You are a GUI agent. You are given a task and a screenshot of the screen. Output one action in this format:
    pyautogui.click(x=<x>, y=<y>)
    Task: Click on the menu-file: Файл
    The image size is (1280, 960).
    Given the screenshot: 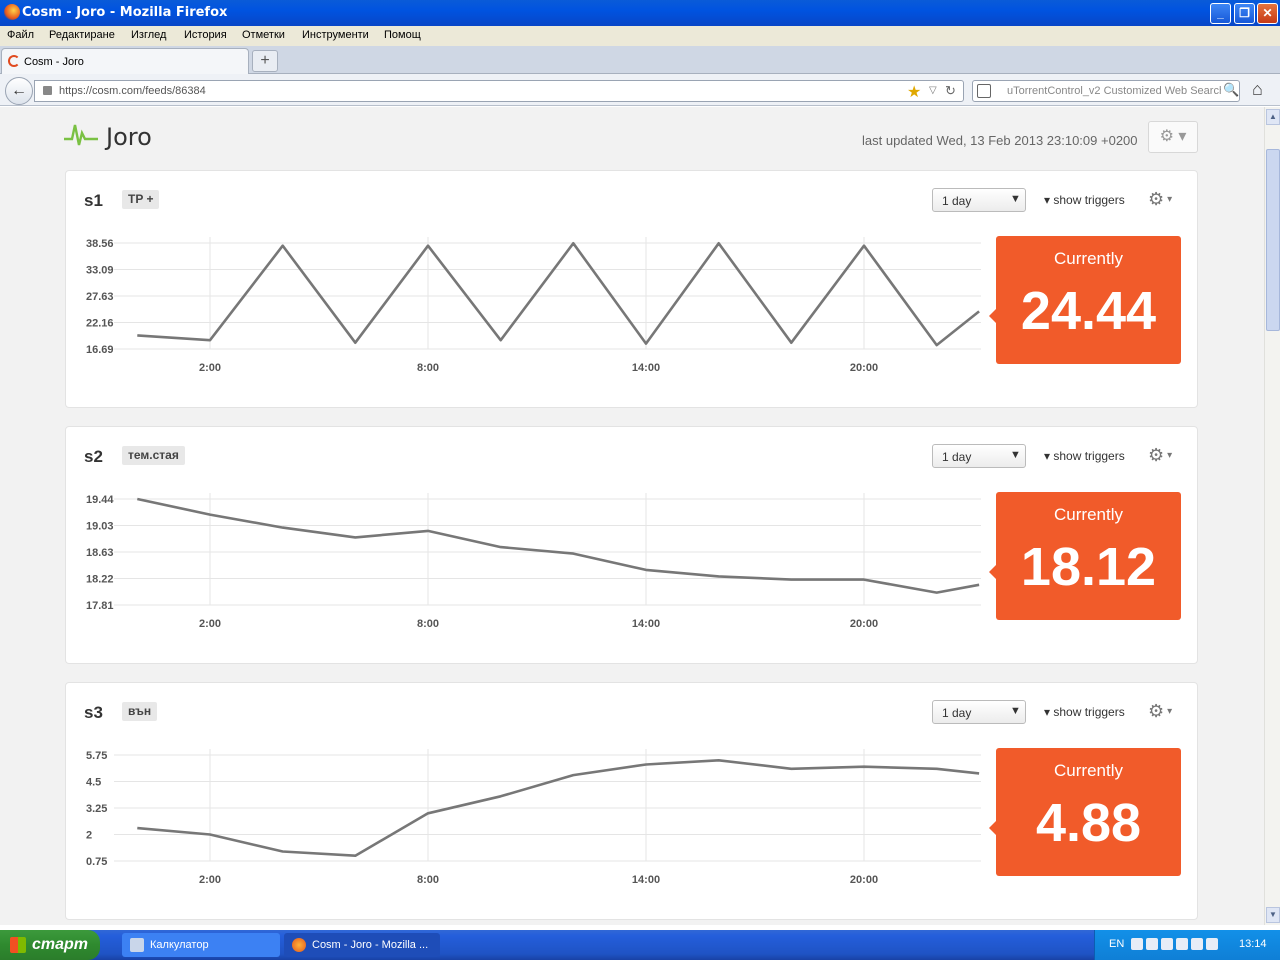 What is the action you would take?
    pyautogui.click(x=20, y=35)
    